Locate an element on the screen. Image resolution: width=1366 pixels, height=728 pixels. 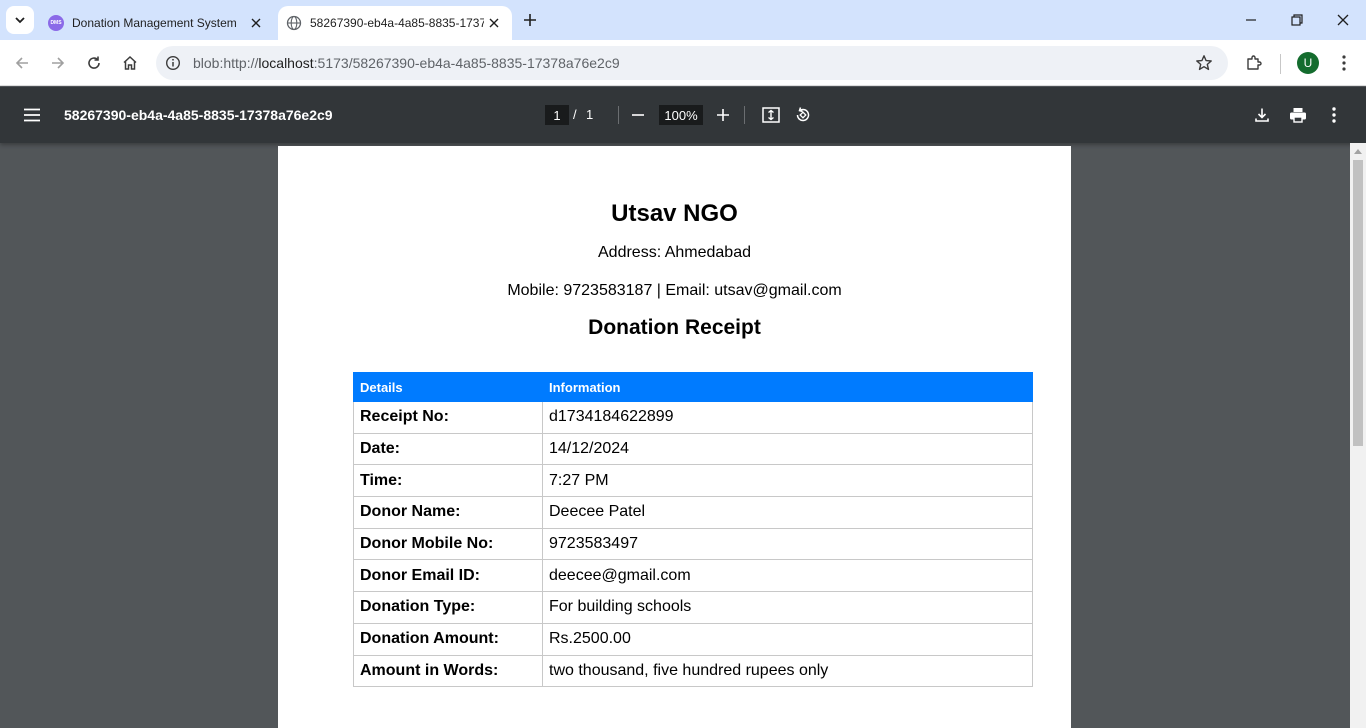
home-button is located at coordinates (130, 63).